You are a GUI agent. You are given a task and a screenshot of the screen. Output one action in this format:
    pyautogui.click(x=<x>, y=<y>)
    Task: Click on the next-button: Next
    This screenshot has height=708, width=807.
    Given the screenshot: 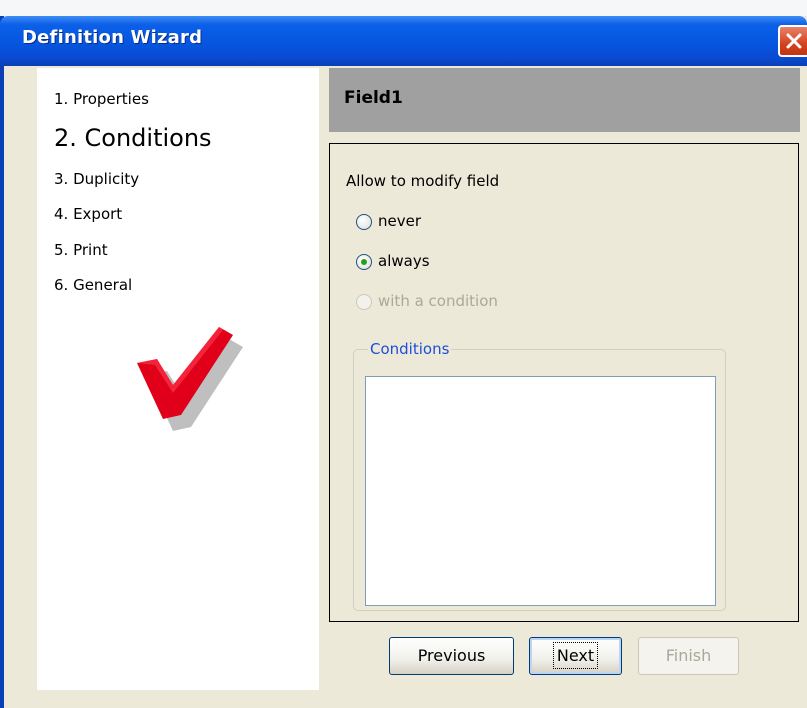 What is the action you would take?
    pyautogui.click(x=575, y=656)
    